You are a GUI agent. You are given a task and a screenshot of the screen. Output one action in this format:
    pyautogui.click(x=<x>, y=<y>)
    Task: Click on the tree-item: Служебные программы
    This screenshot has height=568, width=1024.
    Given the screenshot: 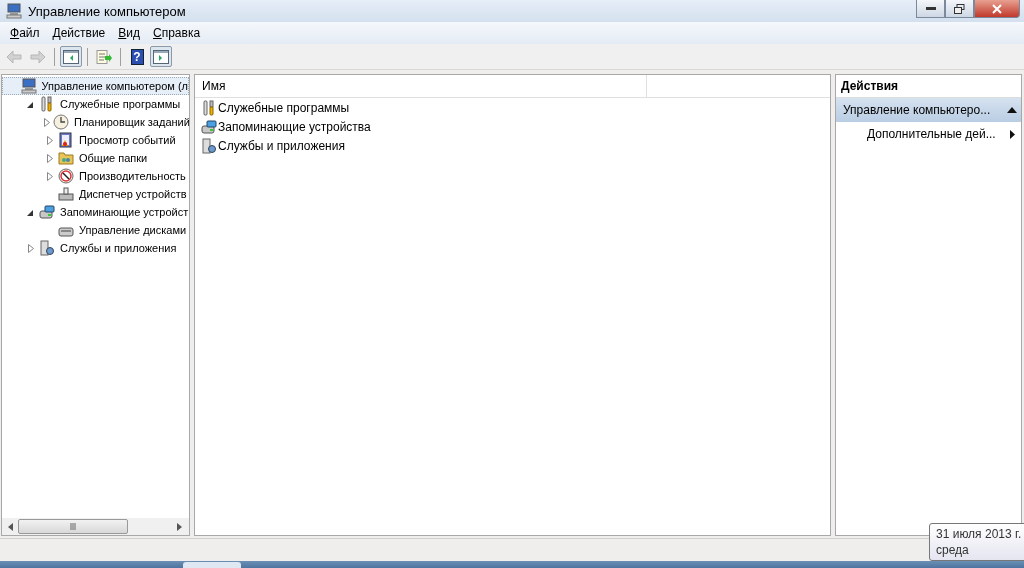 What is the action you would take?
    pyautogui.click(x=95, y=104)
    